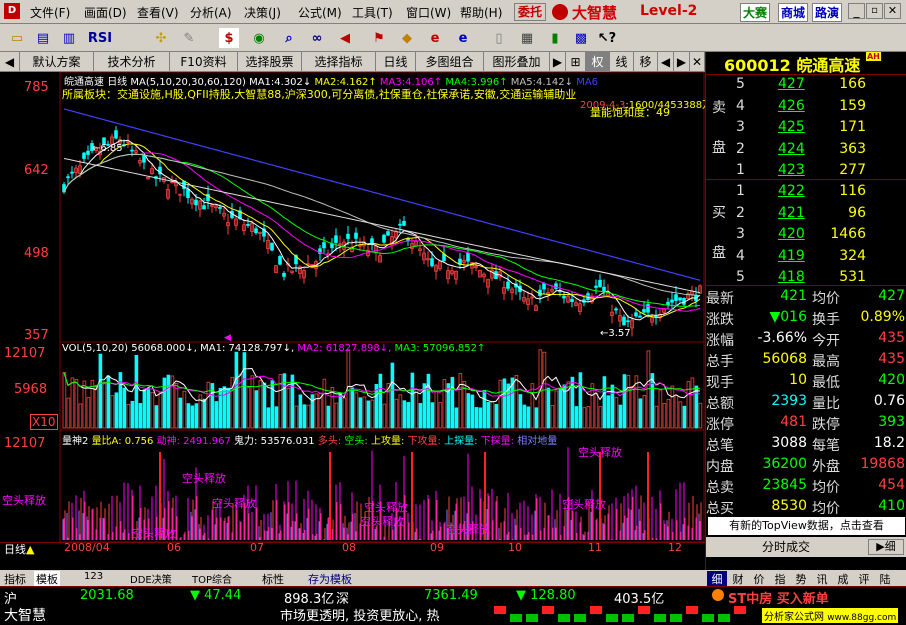 Image resolution: width=906 pixels, height=625 pixels. What do you see at coordinates (821, 151) in the screenshot?
I see `ask-row: 2 424 363` at bounding box center [821, 151].